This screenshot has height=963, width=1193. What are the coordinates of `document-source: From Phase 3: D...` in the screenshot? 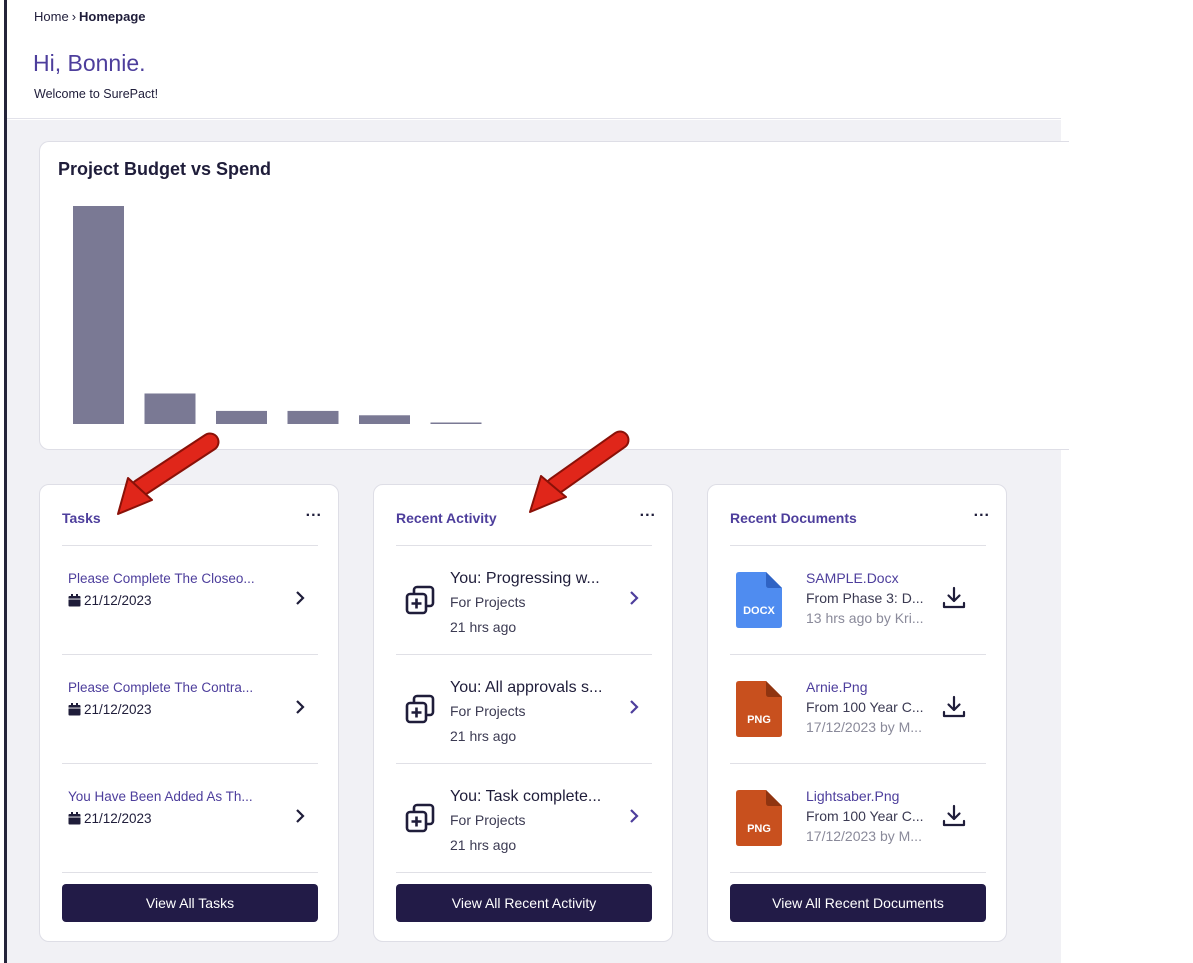 It's located at (865, 598).